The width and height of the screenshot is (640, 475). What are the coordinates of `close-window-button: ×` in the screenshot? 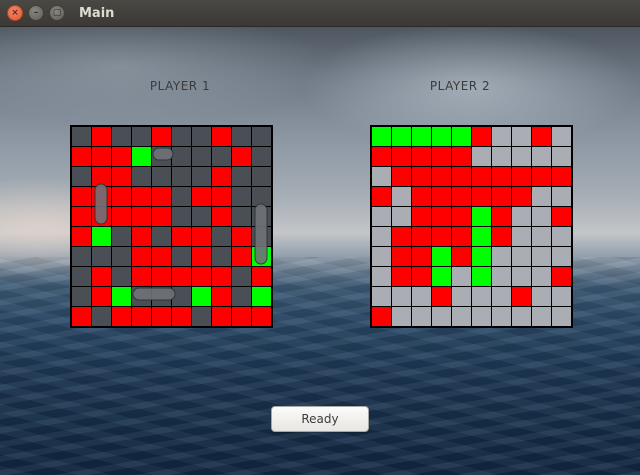 It's located at (15, 13).